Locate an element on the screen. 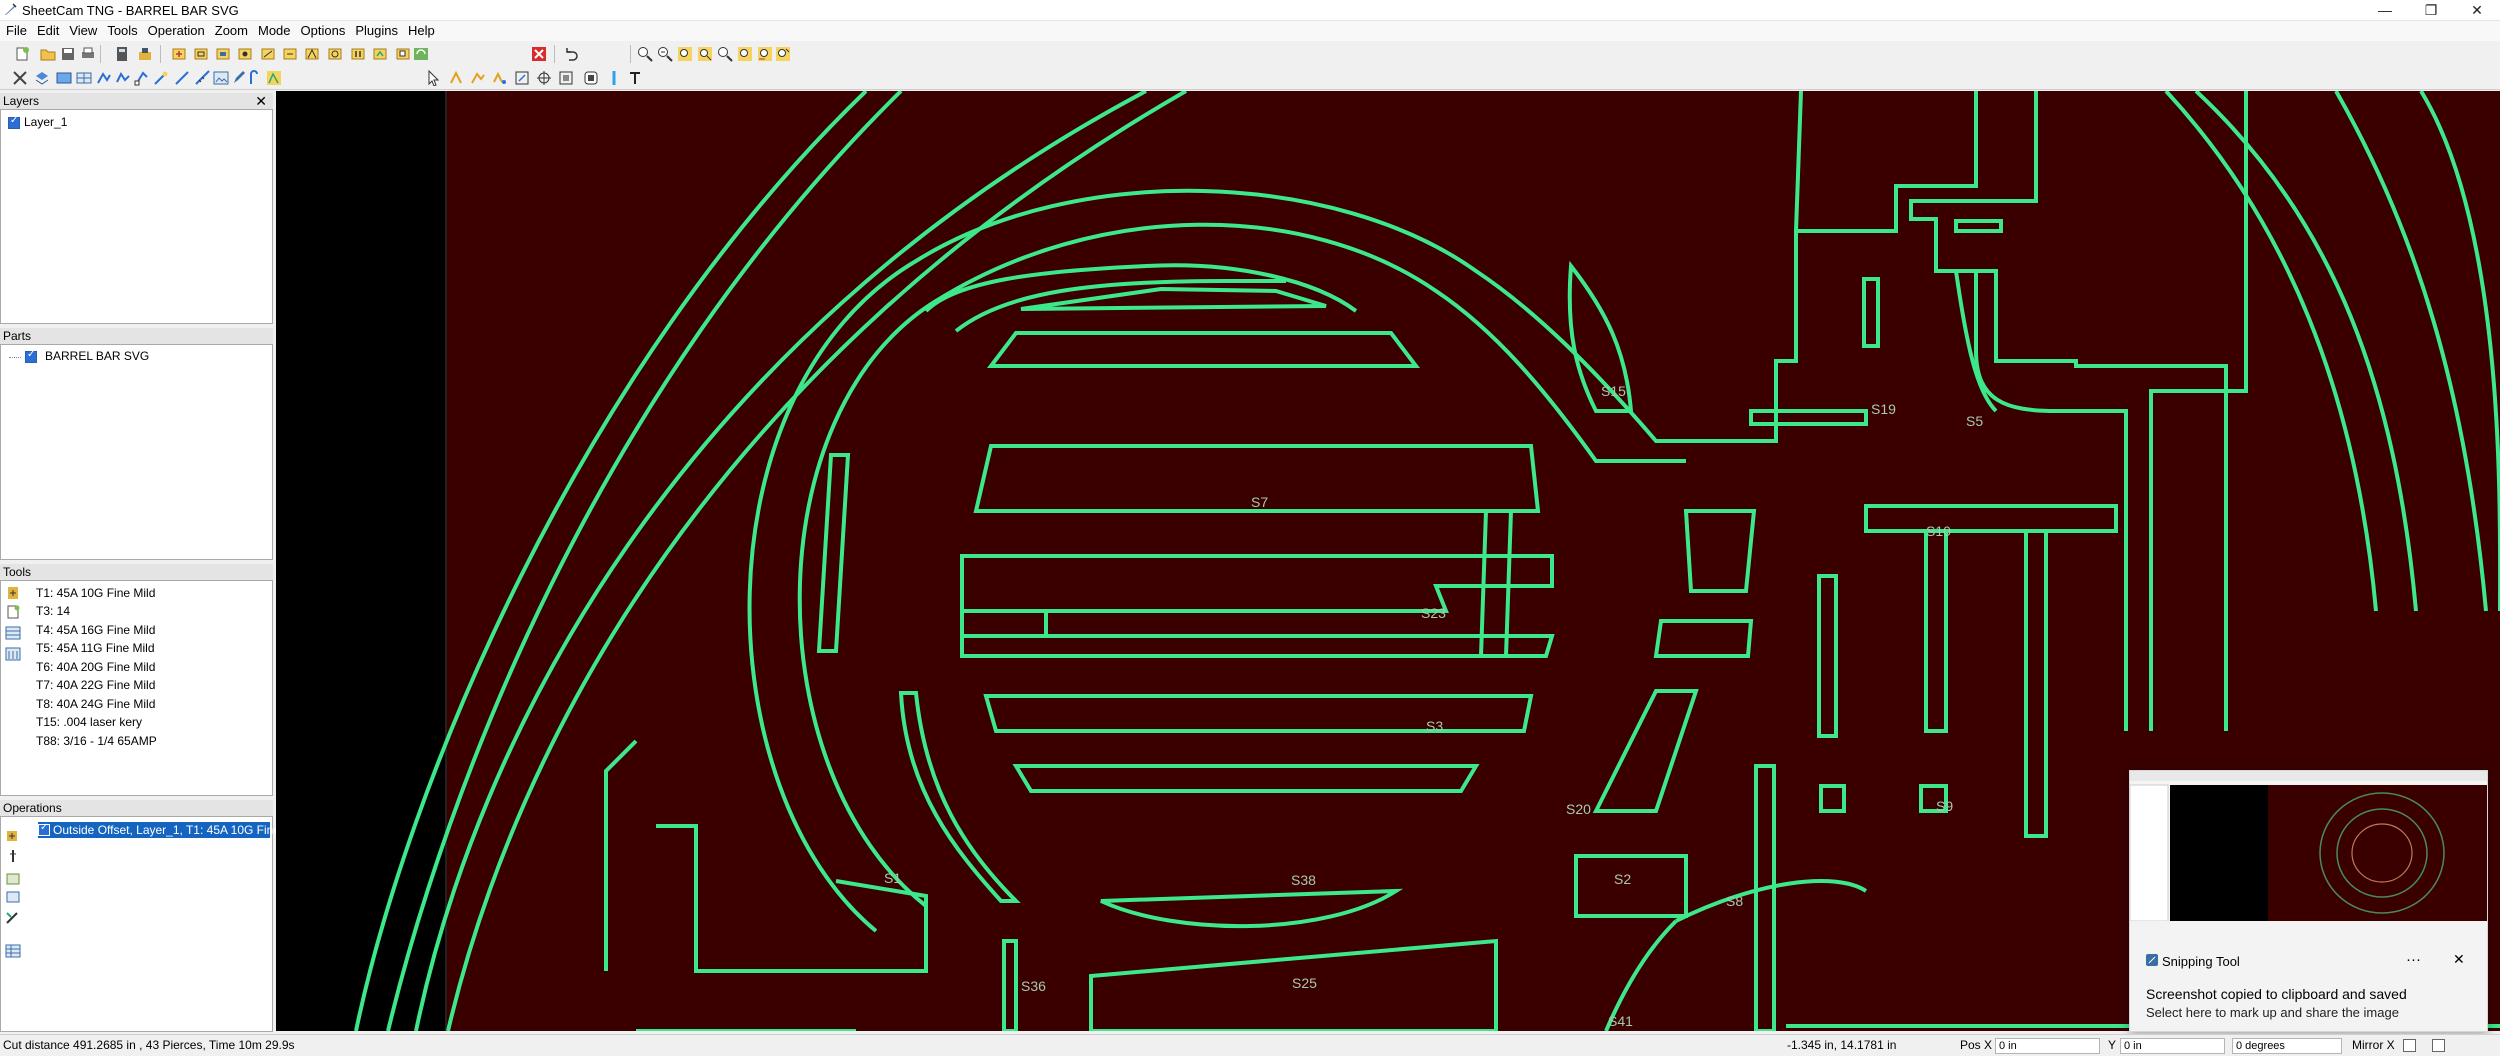 This screenshot has height=1056, width=2500. zoom-out-icon is located at coordinates (665, 54).